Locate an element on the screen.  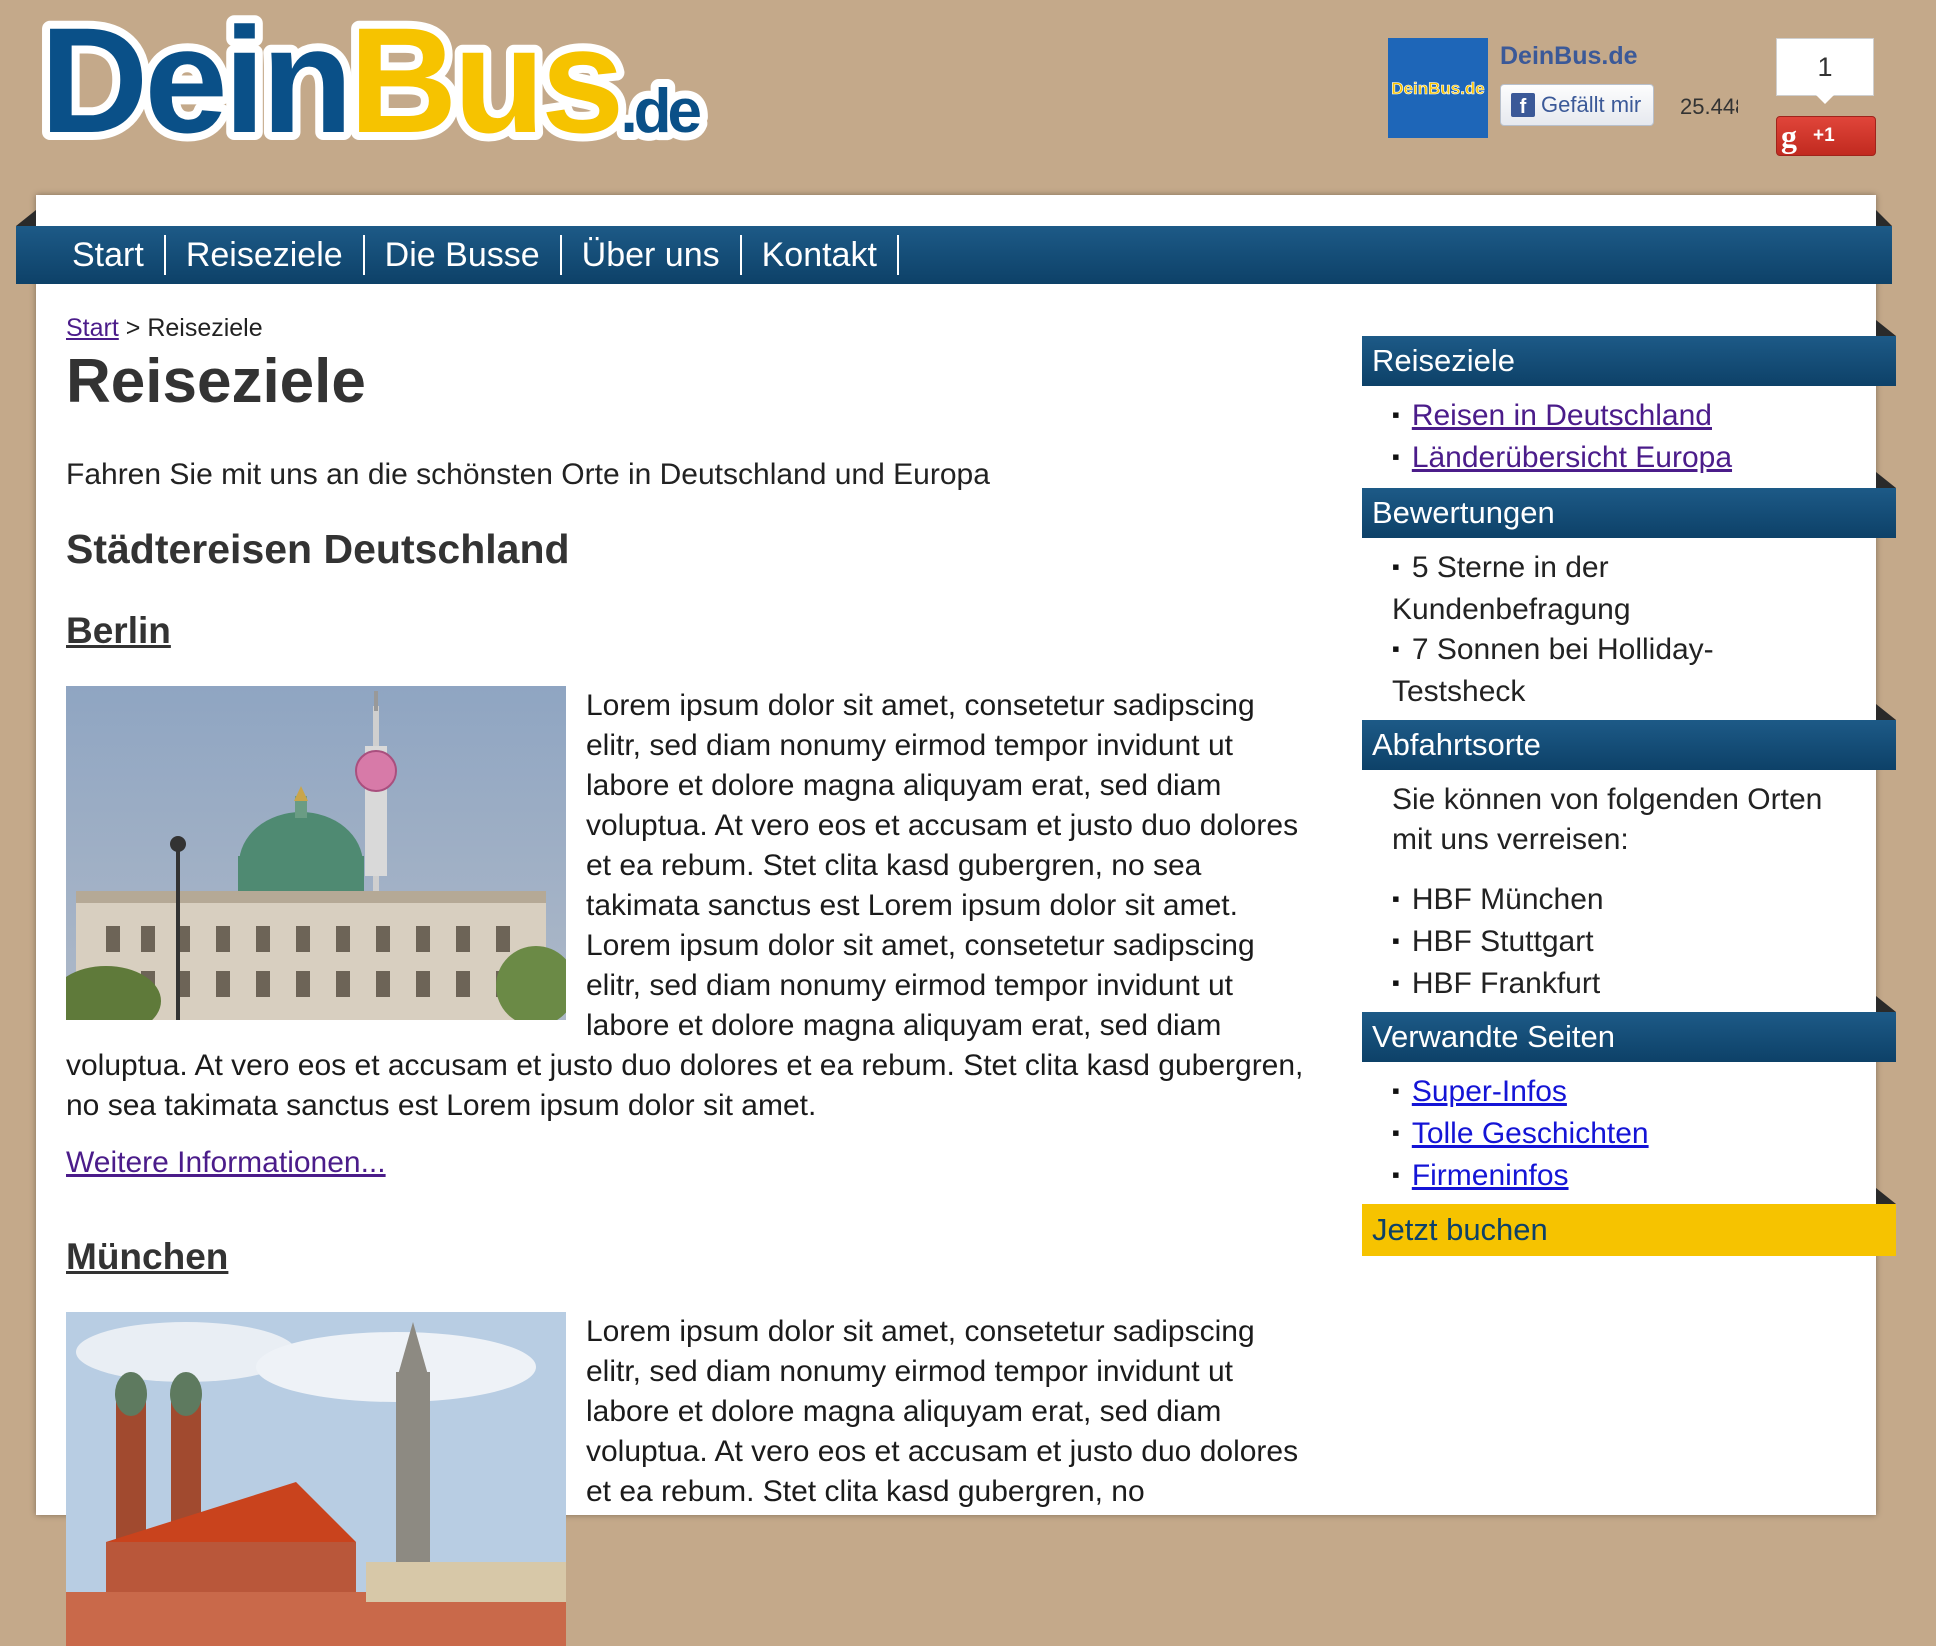
nav-item-die-busse: Die Busse is located at coordinates (463, 255).